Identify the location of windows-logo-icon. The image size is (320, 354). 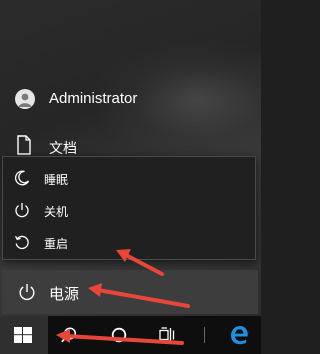
(23, 335).